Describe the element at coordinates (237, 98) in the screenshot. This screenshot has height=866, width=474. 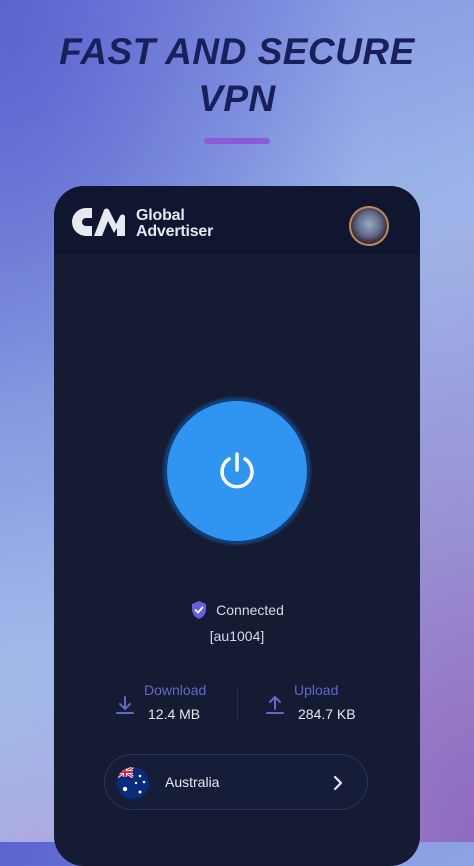
I see `headline-line2: VPN` at that location.